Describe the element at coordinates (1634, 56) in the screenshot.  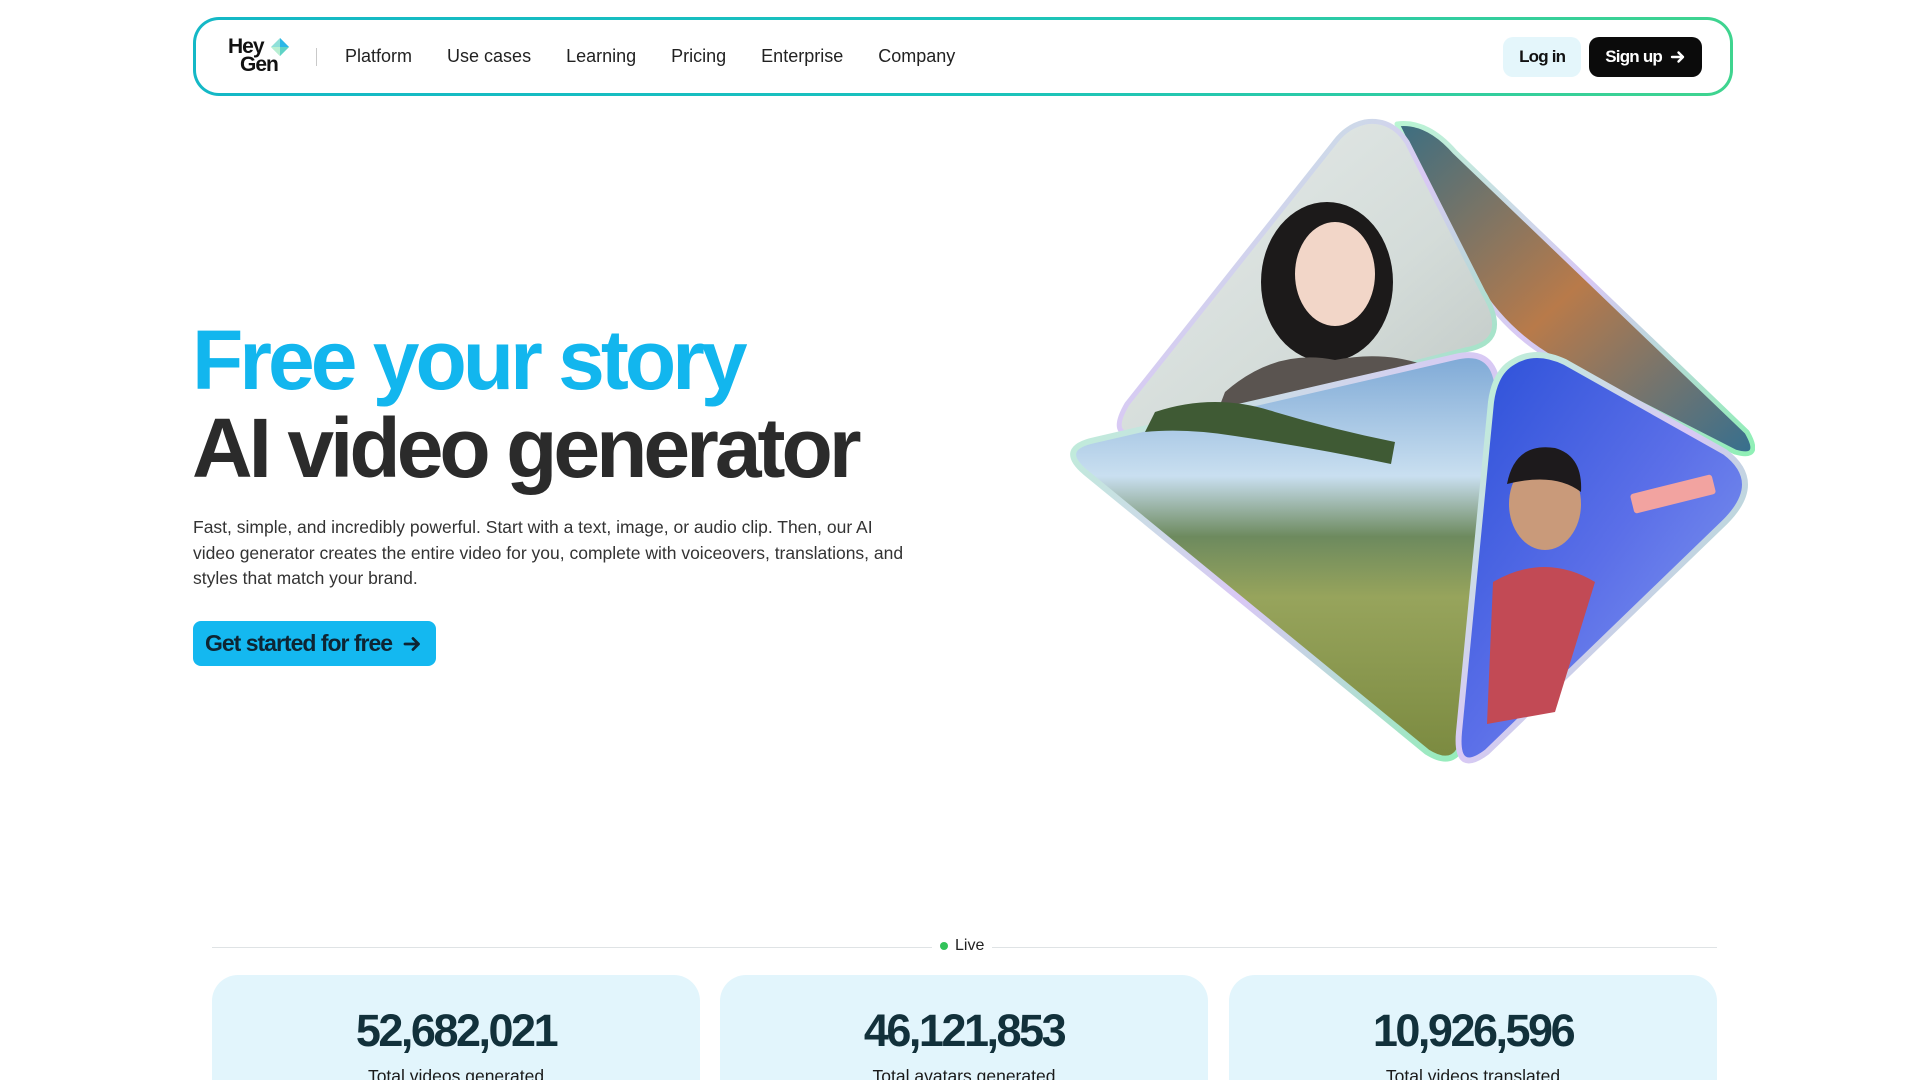
I see `signup-button-label: Sign up` at that location.